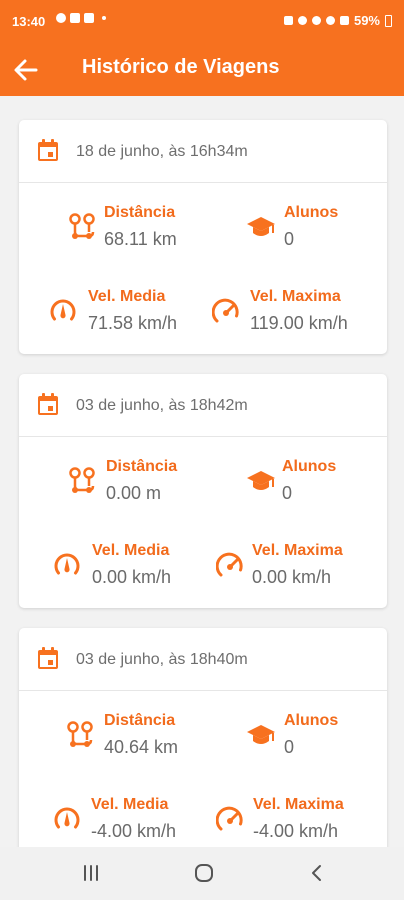 The image size is (404, 900). Describe the element at coordinates (344, 20) in the screenshot. I see `signal-icon` at that location.